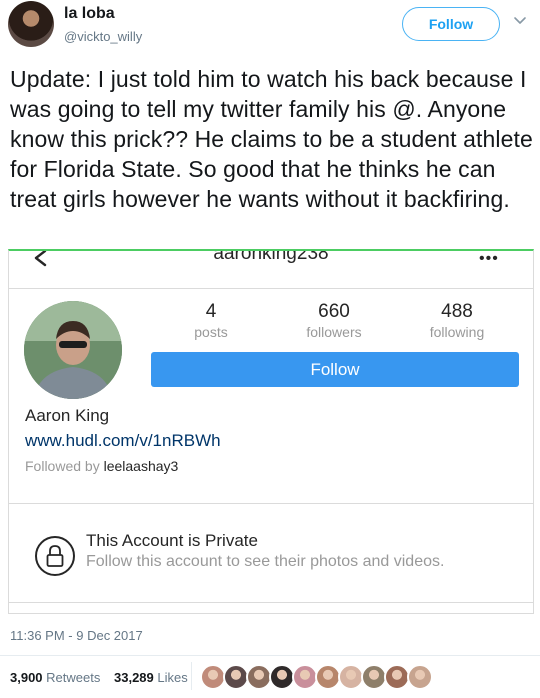 This screenshot has height=698, width=540. What do you see at coordinates (520, 20) in the screenshot?
I see `chevron-down-icon` at bounding box center [520, 20].